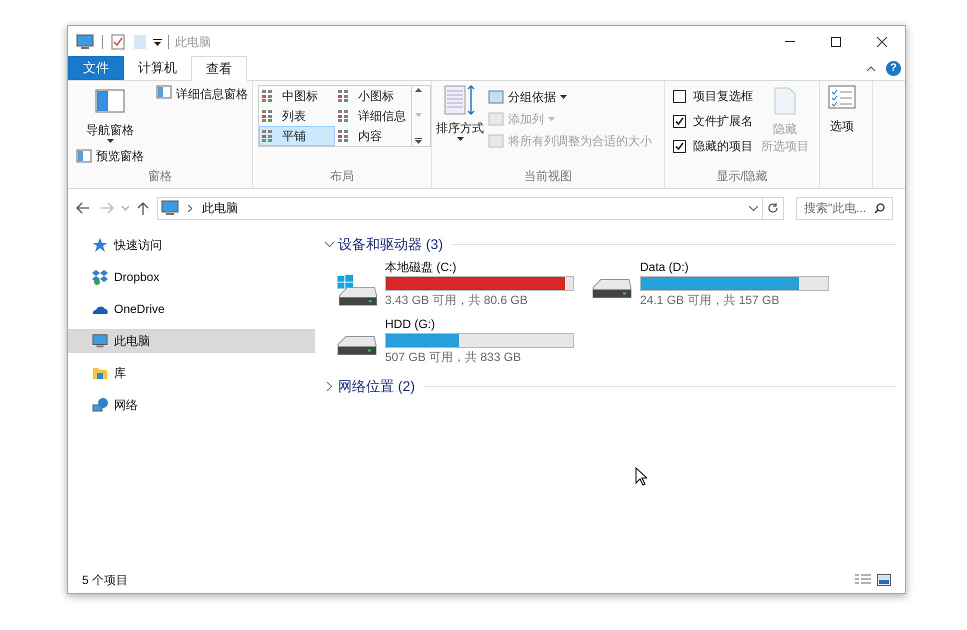 This screenshot has height=630, width=967. Describe the element at coordinates (421, 267) in the screenshot. I see `drive-name: 本地磁盘 (C:)` at that location.